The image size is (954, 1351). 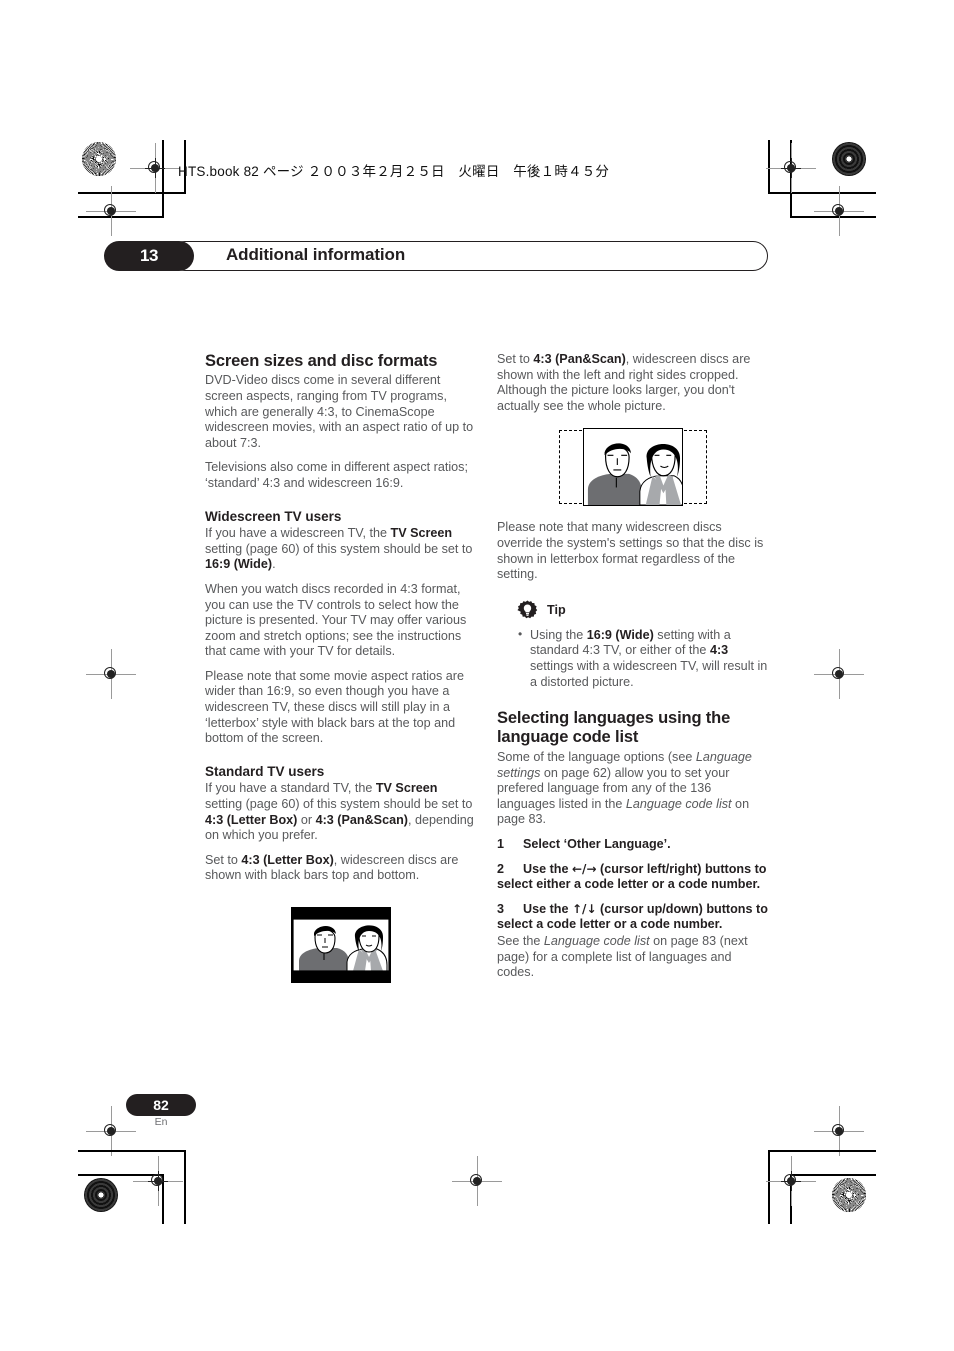 What do you see at coordinates (155, 168) in the screenshot?
I see `registration-mark-top-left-inner` at bounding box center [155, 168].